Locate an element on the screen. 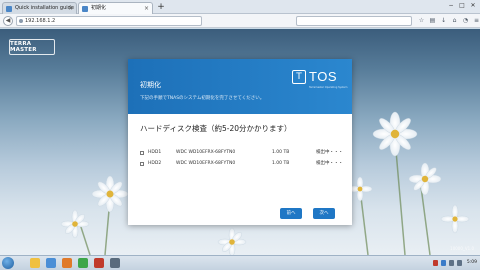  taskbar: 5:09 is located at coordinates (240, 262).